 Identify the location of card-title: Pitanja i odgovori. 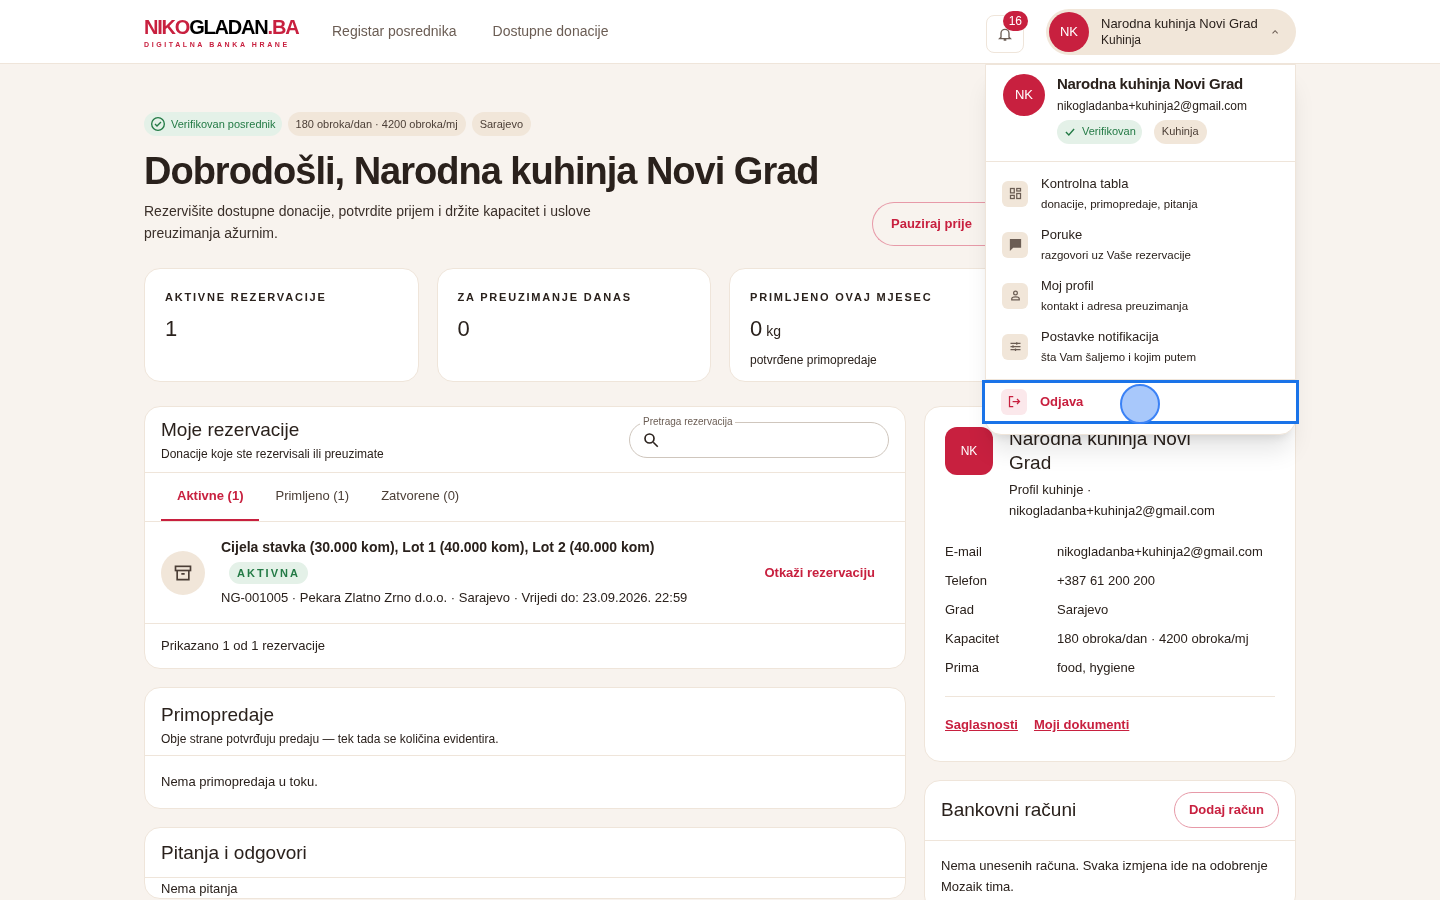
(234, 853).